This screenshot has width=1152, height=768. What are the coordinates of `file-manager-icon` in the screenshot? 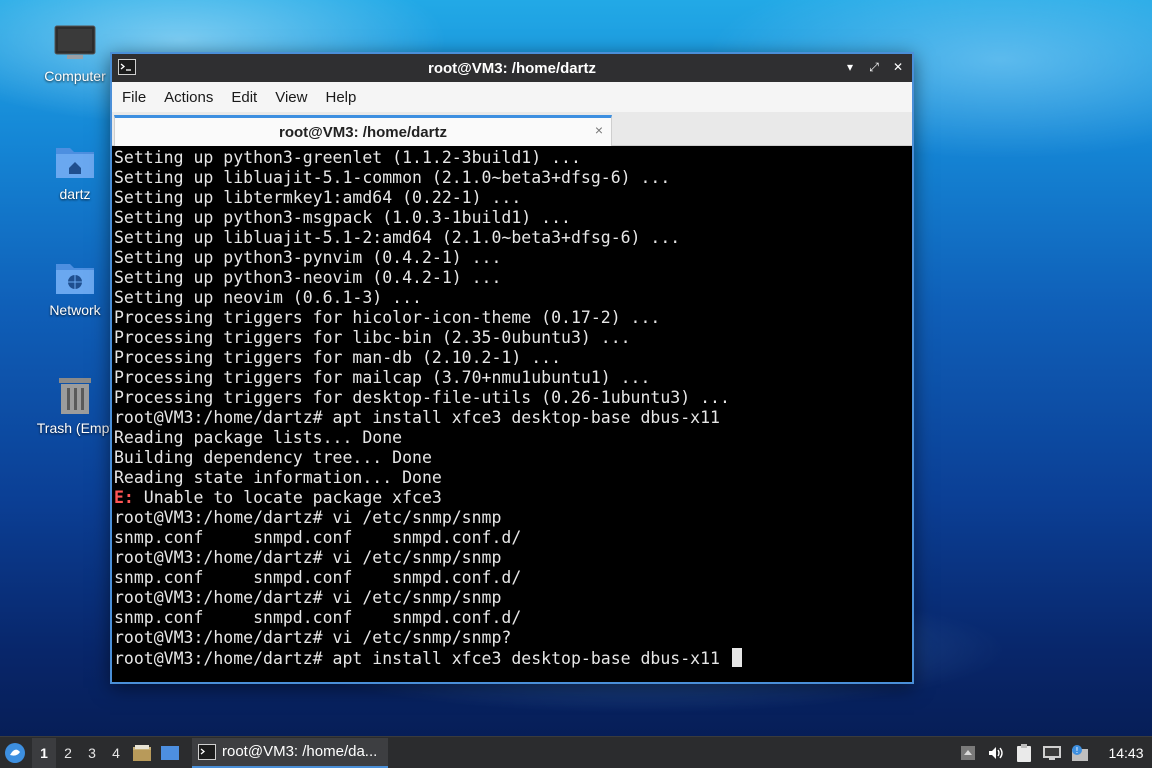 It's located at (142, 752).